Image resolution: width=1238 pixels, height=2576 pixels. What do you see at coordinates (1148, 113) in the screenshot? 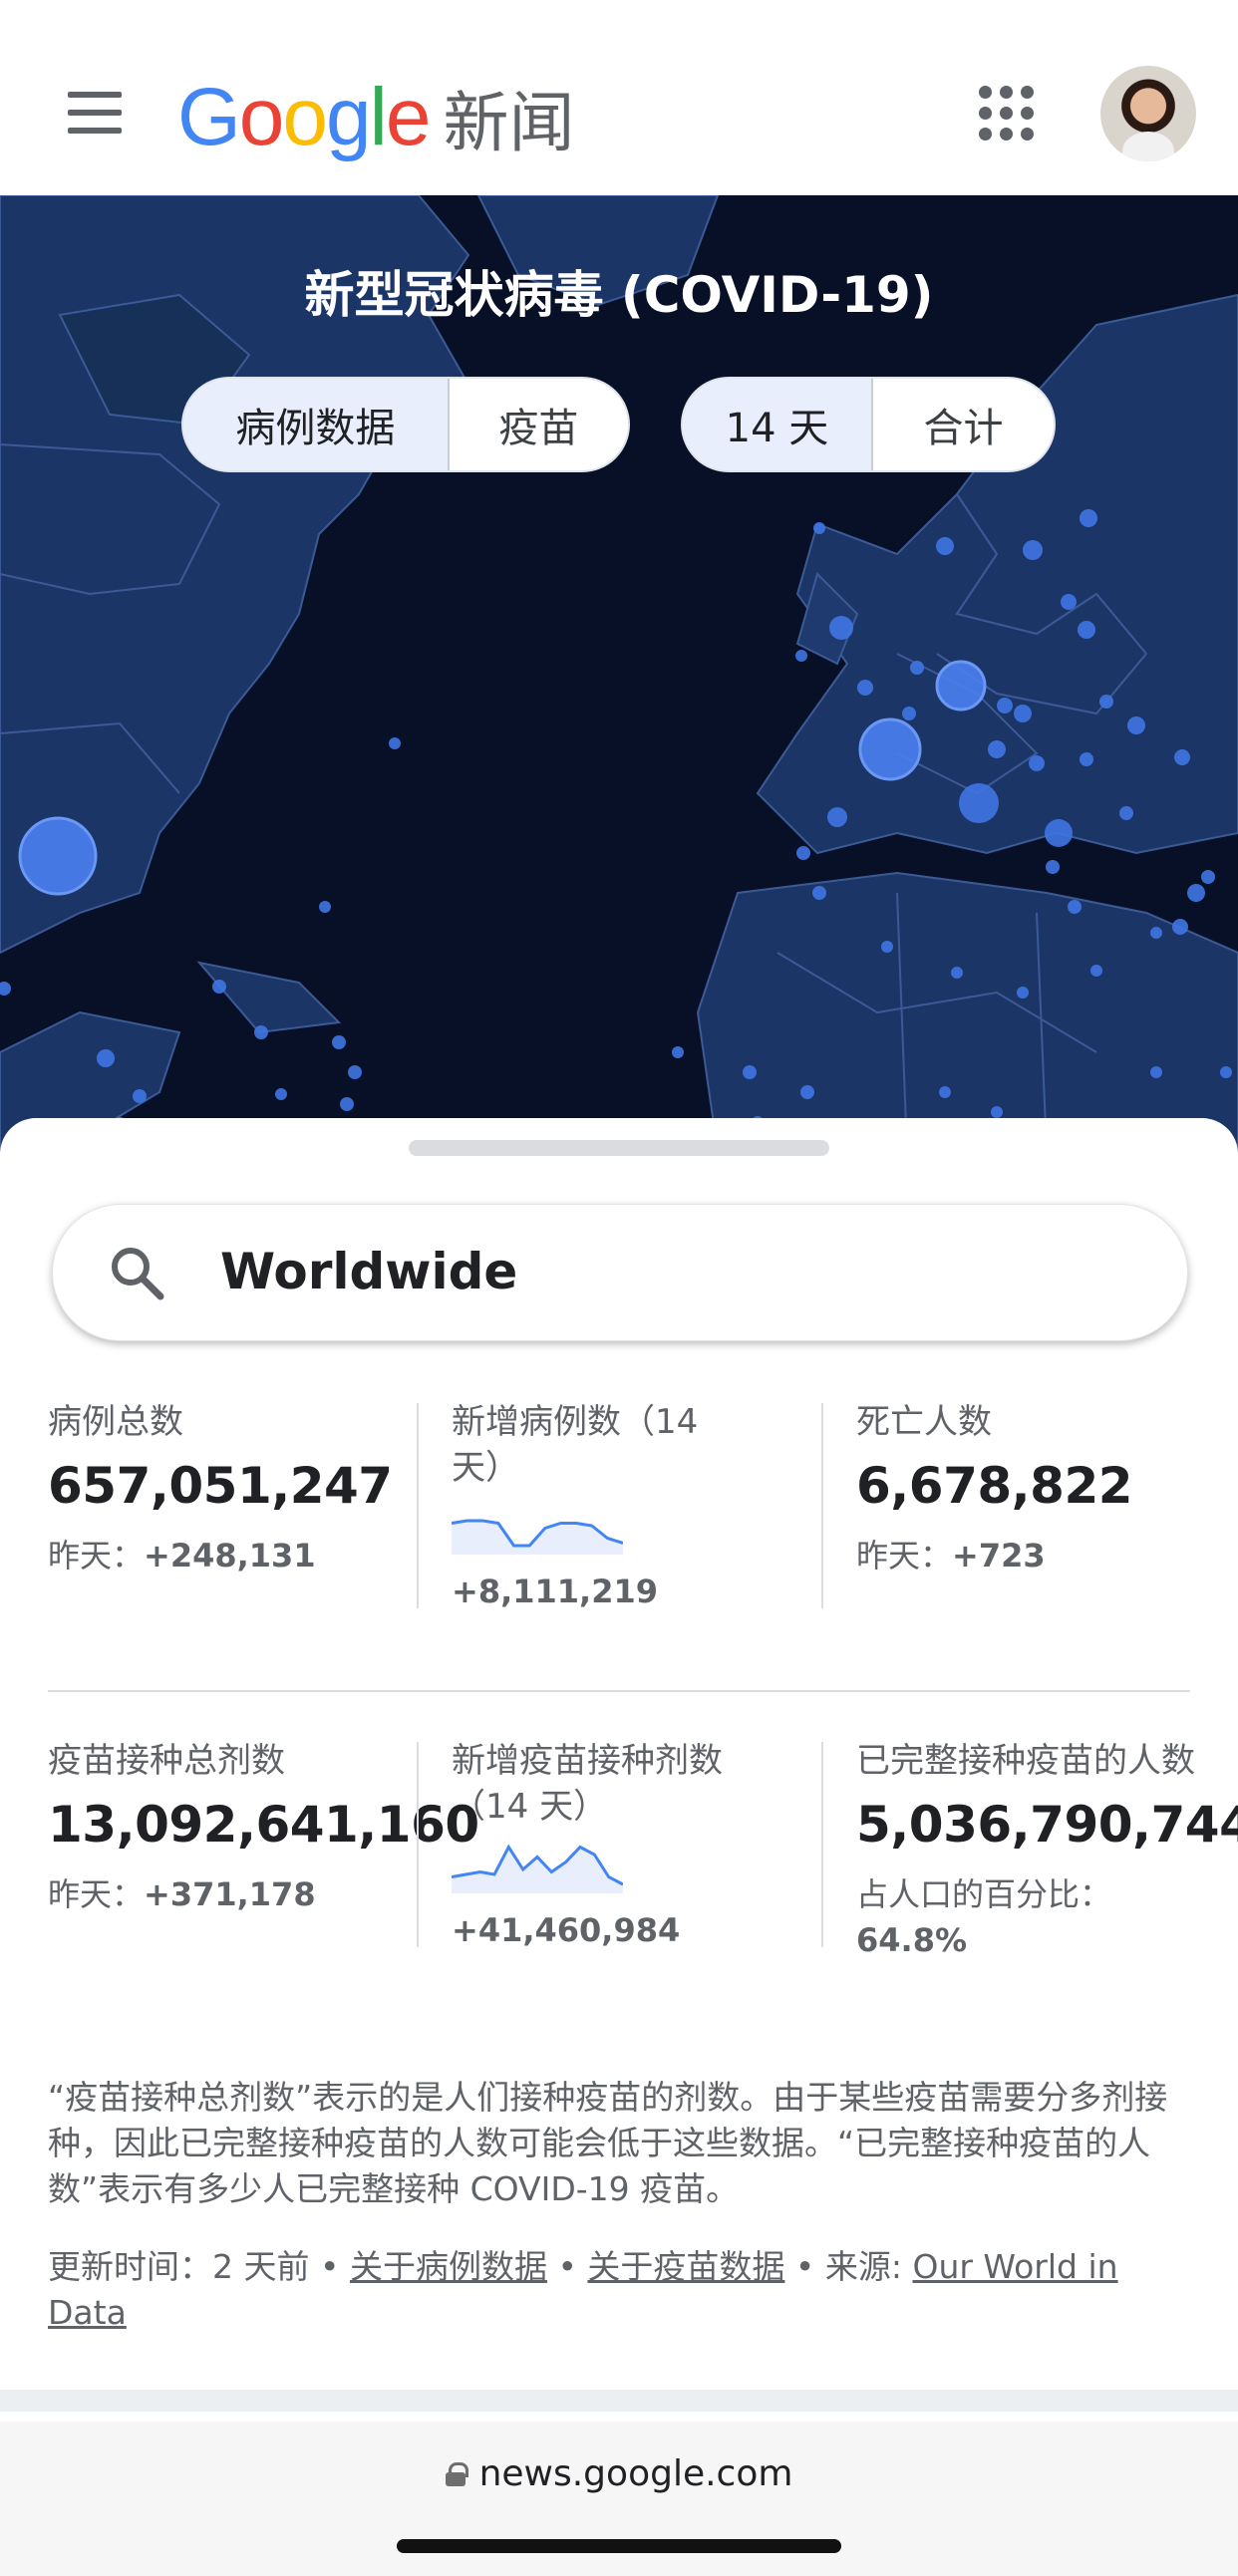
I see `account-avatar` at bounding box center [1148, 113].